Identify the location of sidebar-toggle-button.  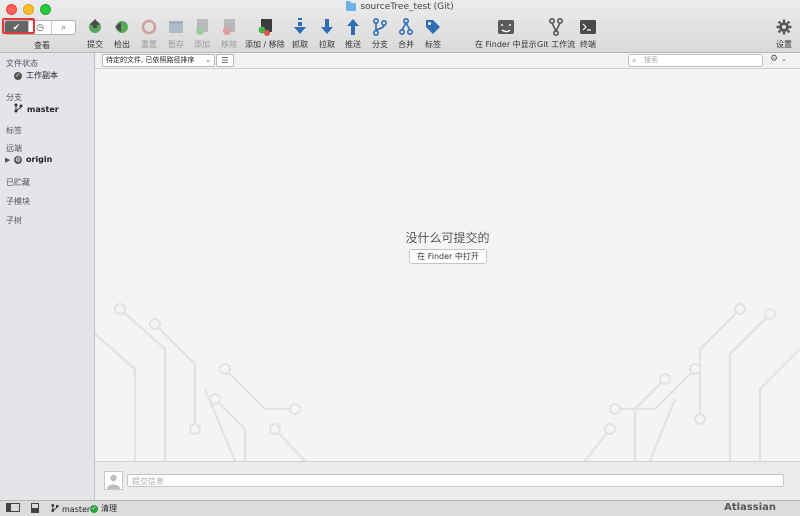
(13, 508).